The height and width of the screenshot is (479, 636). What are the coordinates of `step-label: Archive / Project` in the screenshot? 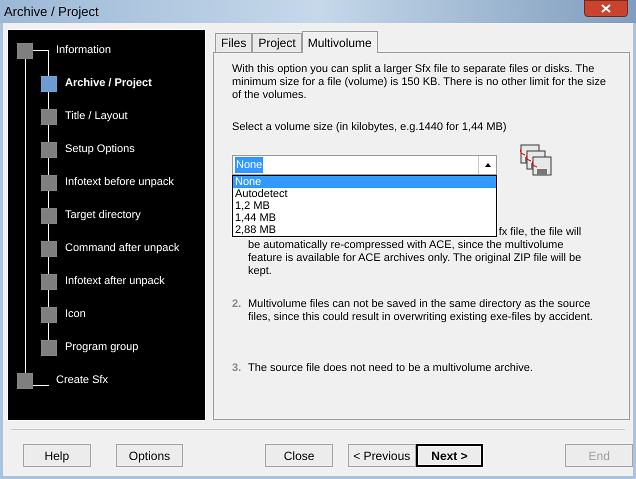 It's located at (108, 83).